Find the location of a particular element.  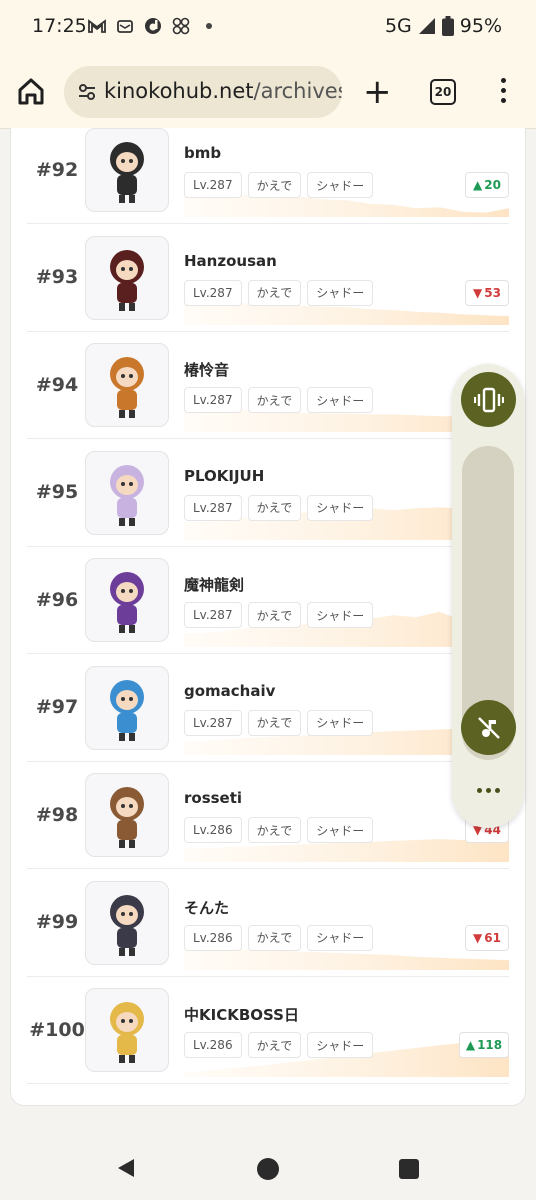

ranking-row: #100 中KICKBOSS日 Lv.286 かえで シャドー ▲ 118 is located at coordinates (268, 1030).